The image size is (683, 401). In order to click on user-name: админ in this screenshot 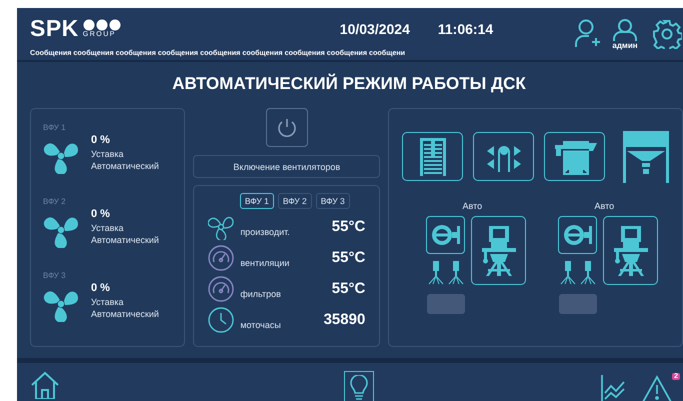, I will do `click(625, 45)`.